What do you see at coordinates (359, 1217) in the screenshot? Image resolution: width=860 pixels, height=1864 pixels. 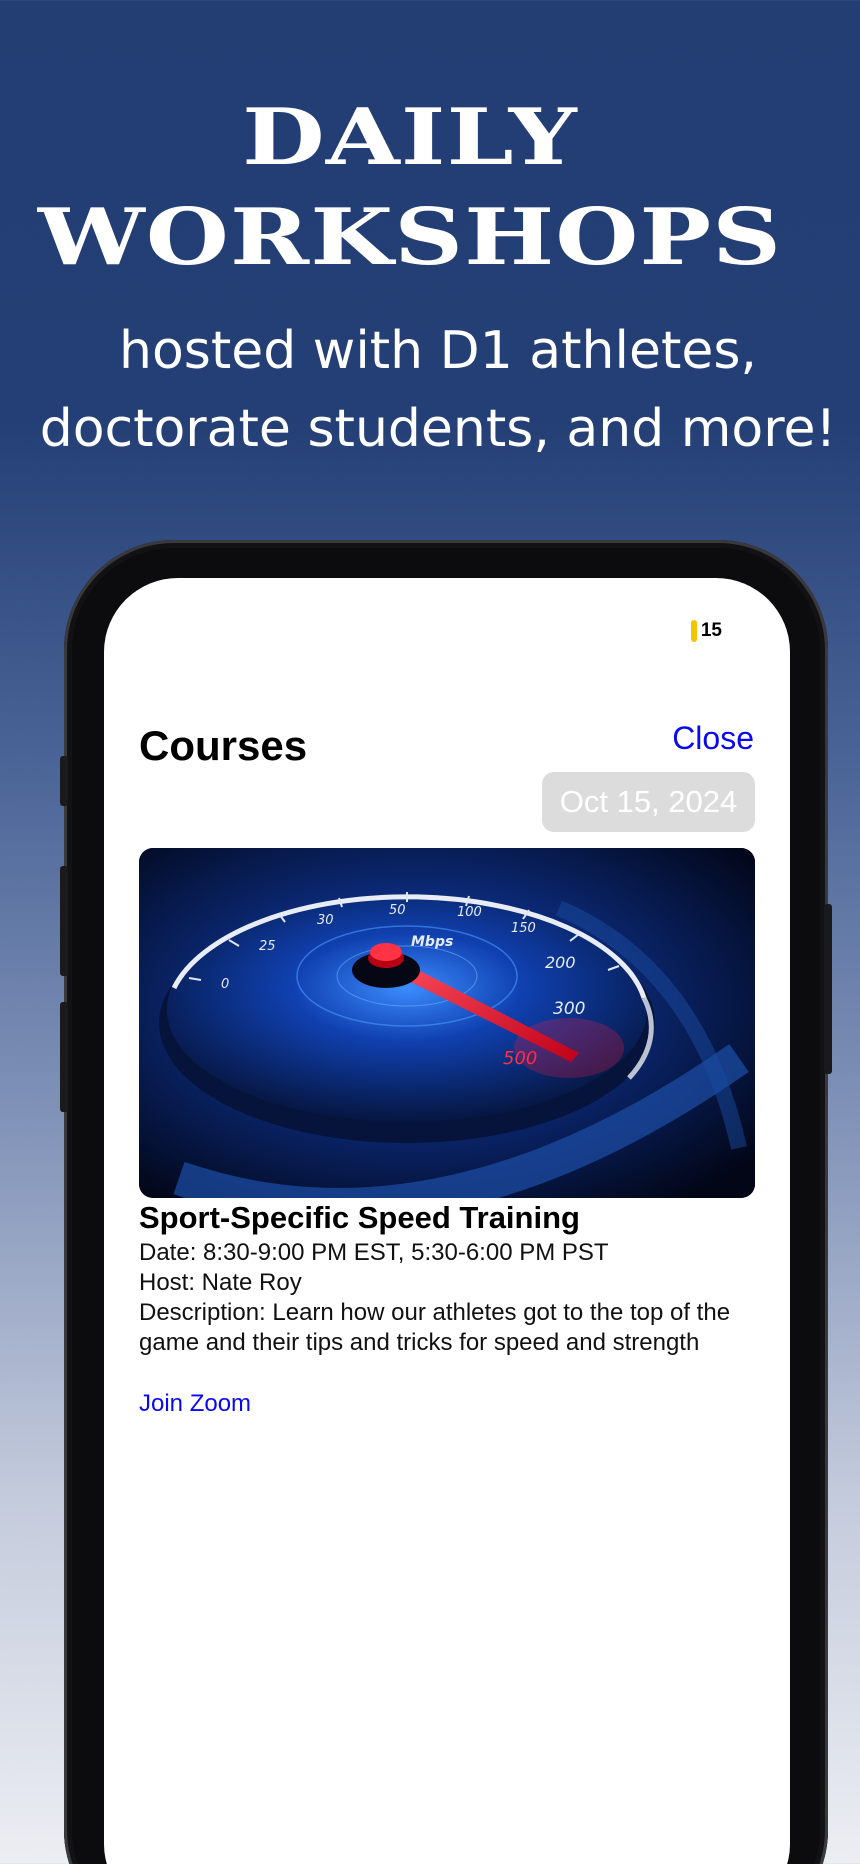 I see `course-title: Sport-Specific Speed Training` at bounding box center [359, 1217].